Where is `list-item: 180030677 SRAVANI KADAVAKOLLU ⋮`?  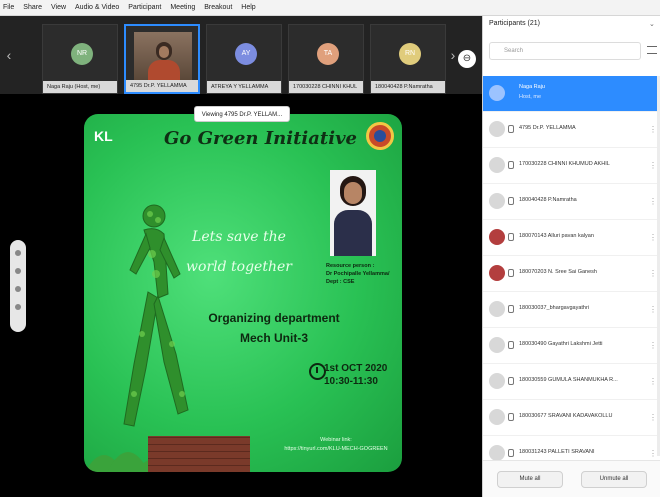 list-item: 180030677 SRAVANI KADAVAKOLLU ⋮ is located at coordinates (571, 418).